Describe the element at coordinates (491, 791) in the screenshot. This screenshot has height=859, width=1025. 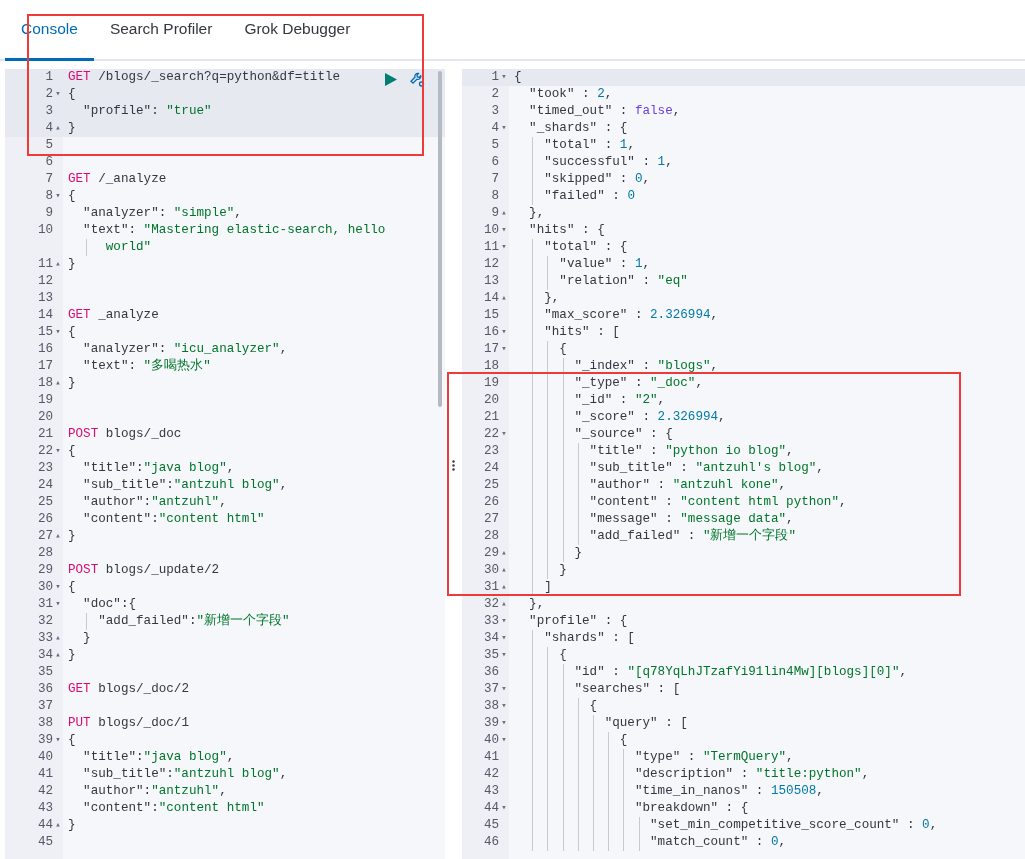
I see `line-number: 43` at that location.